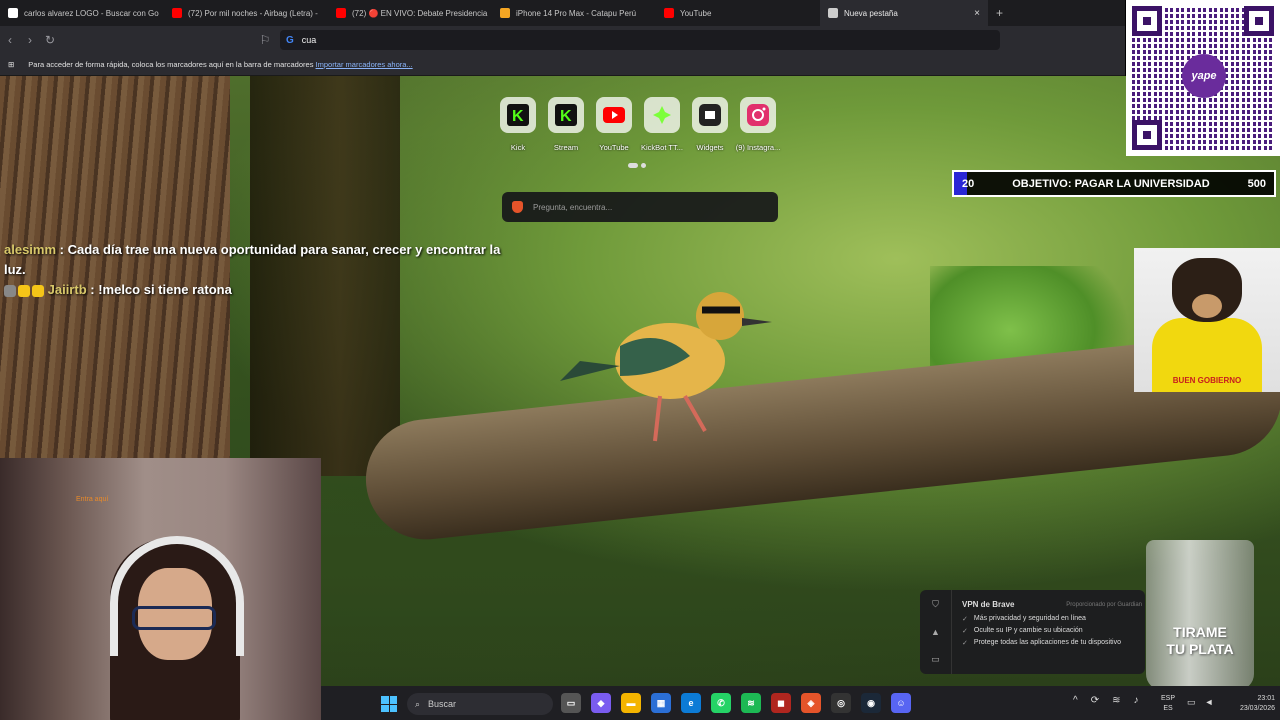 The height and width of the screenshot is (720, 1280). What do you see at coordinates (1200, 649) in the screenshot?
I see `tip-jar-line2: TU PLATA` at bounding box center [1200, 649].